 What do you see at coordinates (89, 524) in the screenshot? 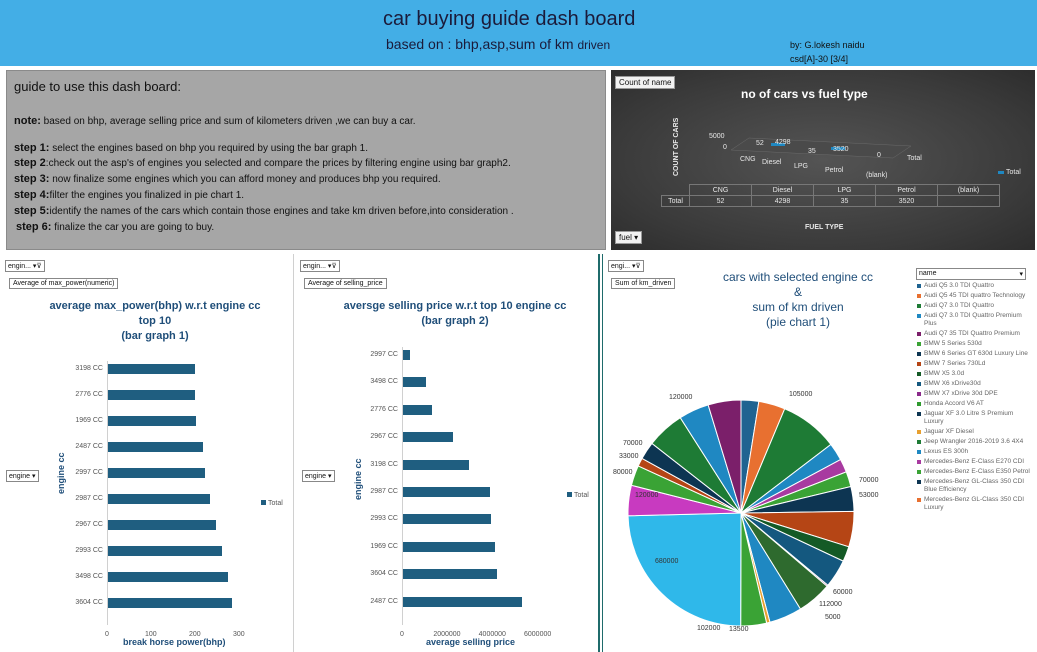
I see `y-tick-label: 2967 CC` at bounding box center [89, 524].